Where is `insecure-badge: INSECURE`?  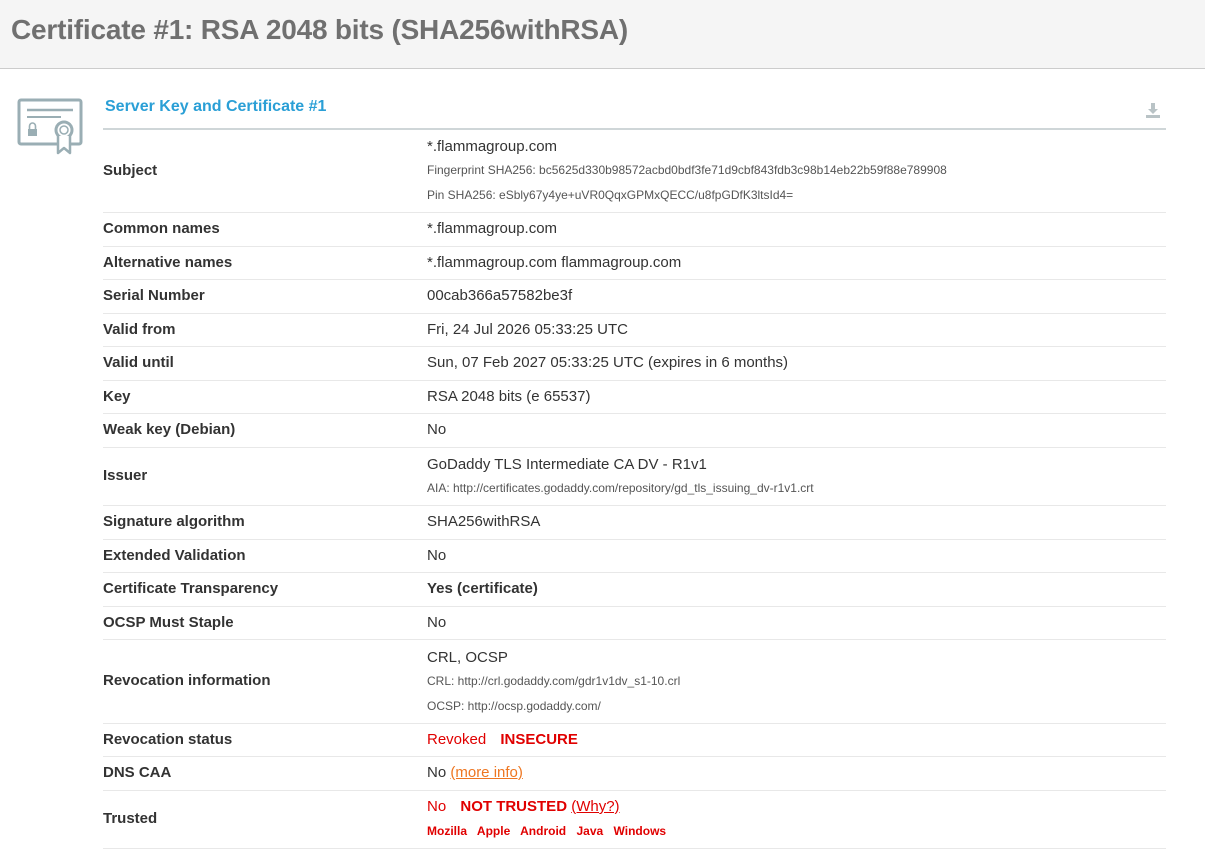 insecure-badge: INSECURE is located at coordinates (539, 739).